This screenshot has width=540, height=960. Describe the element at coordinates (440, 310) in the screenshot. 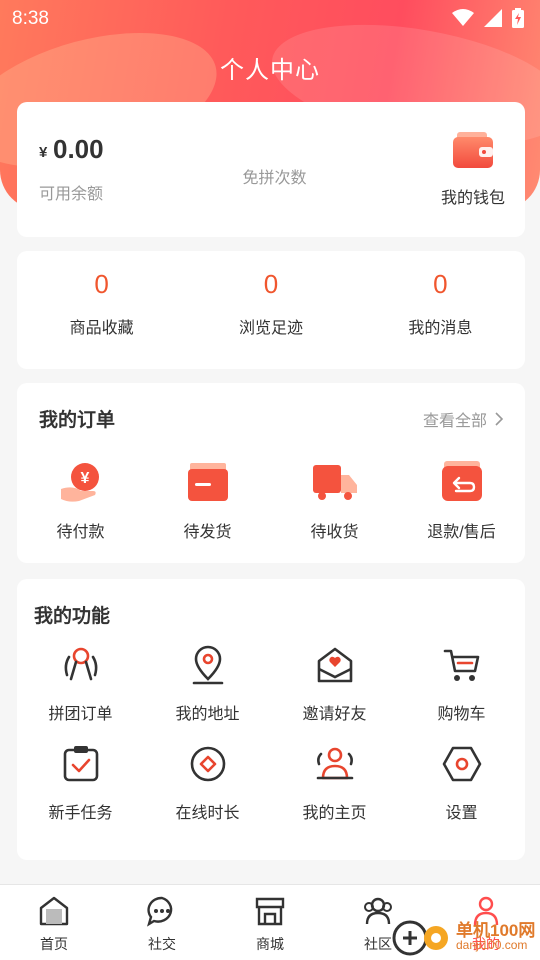

I see `stat-messages: 0 我的消息` at that location.